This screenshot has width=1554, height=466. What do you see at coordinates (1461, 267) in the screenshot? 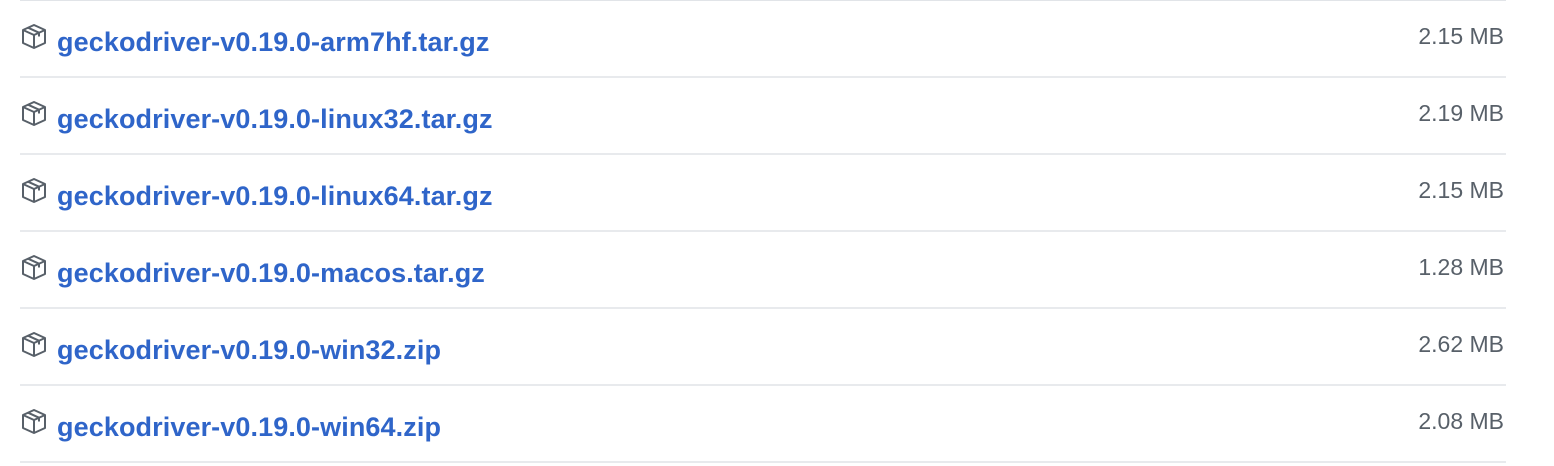
I see `asset-size: 1.28 MB` at bounding box center [1461, 267].